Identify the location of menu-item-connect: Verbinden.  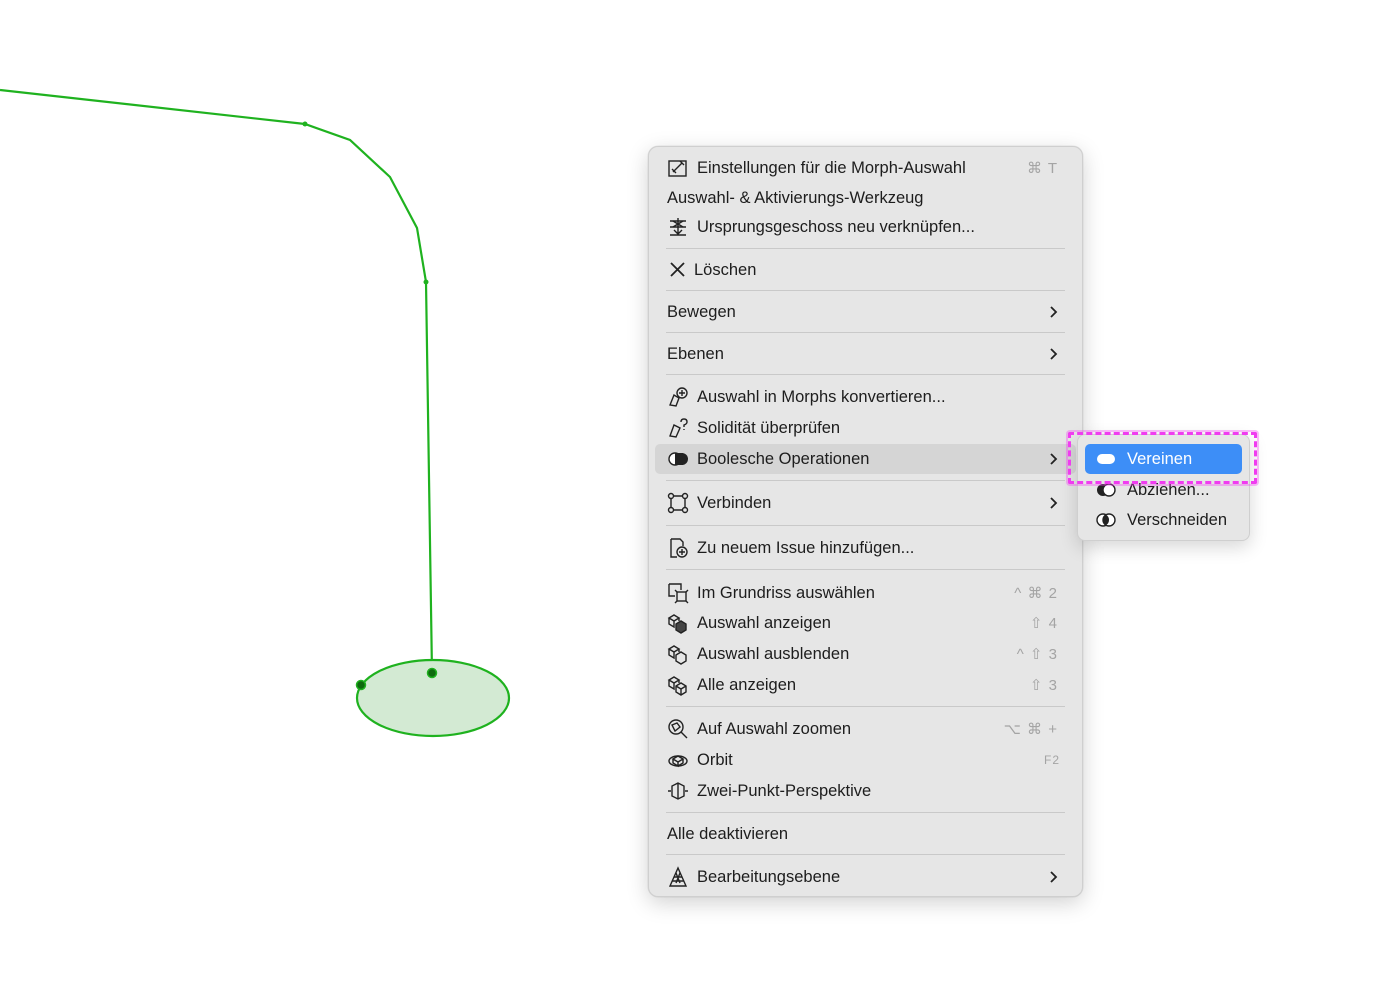
(865, 503).